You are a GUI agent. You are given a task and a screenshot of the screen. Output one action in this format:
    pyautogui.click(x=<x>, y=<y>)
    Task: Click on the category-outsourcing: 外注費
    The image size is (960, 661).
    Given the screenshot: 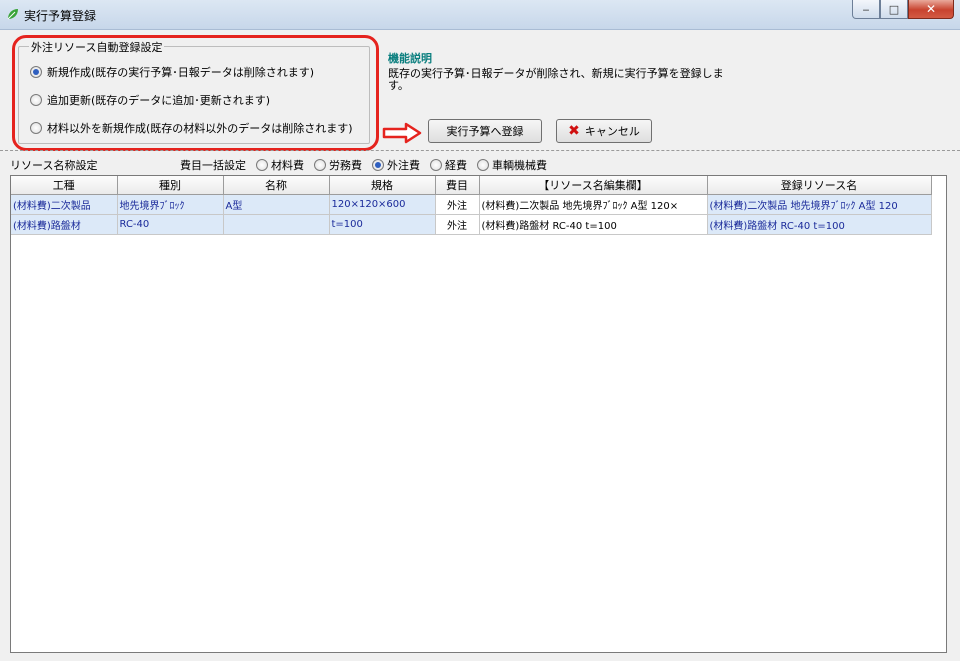 What is the action you would take?
    pyautogui.click(x=396, y=165)
    